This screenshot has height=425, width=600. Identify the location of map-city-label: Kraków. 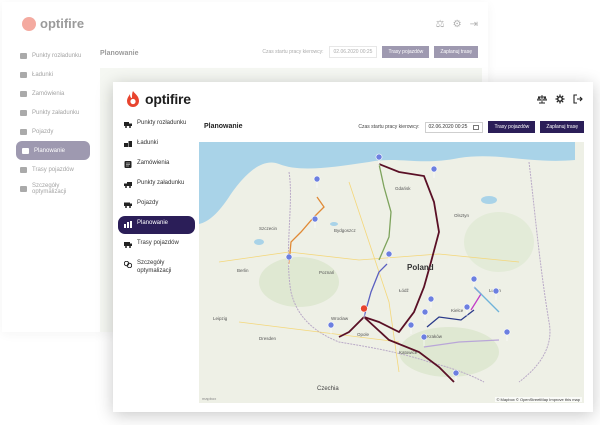
(435, 336).